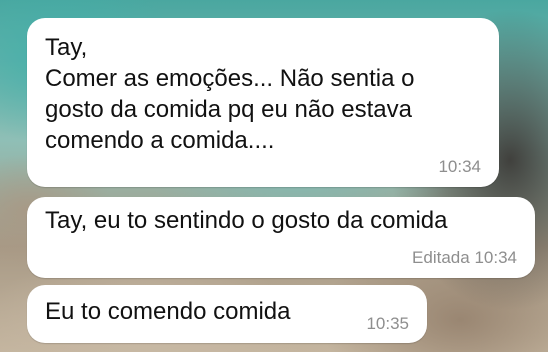 This screenshot has width=548, height=352. What do you see at coordinates (168, 311) in the screenshot?
I see `message-text: Eu to comendo comida` at bounding box center [168, 311].